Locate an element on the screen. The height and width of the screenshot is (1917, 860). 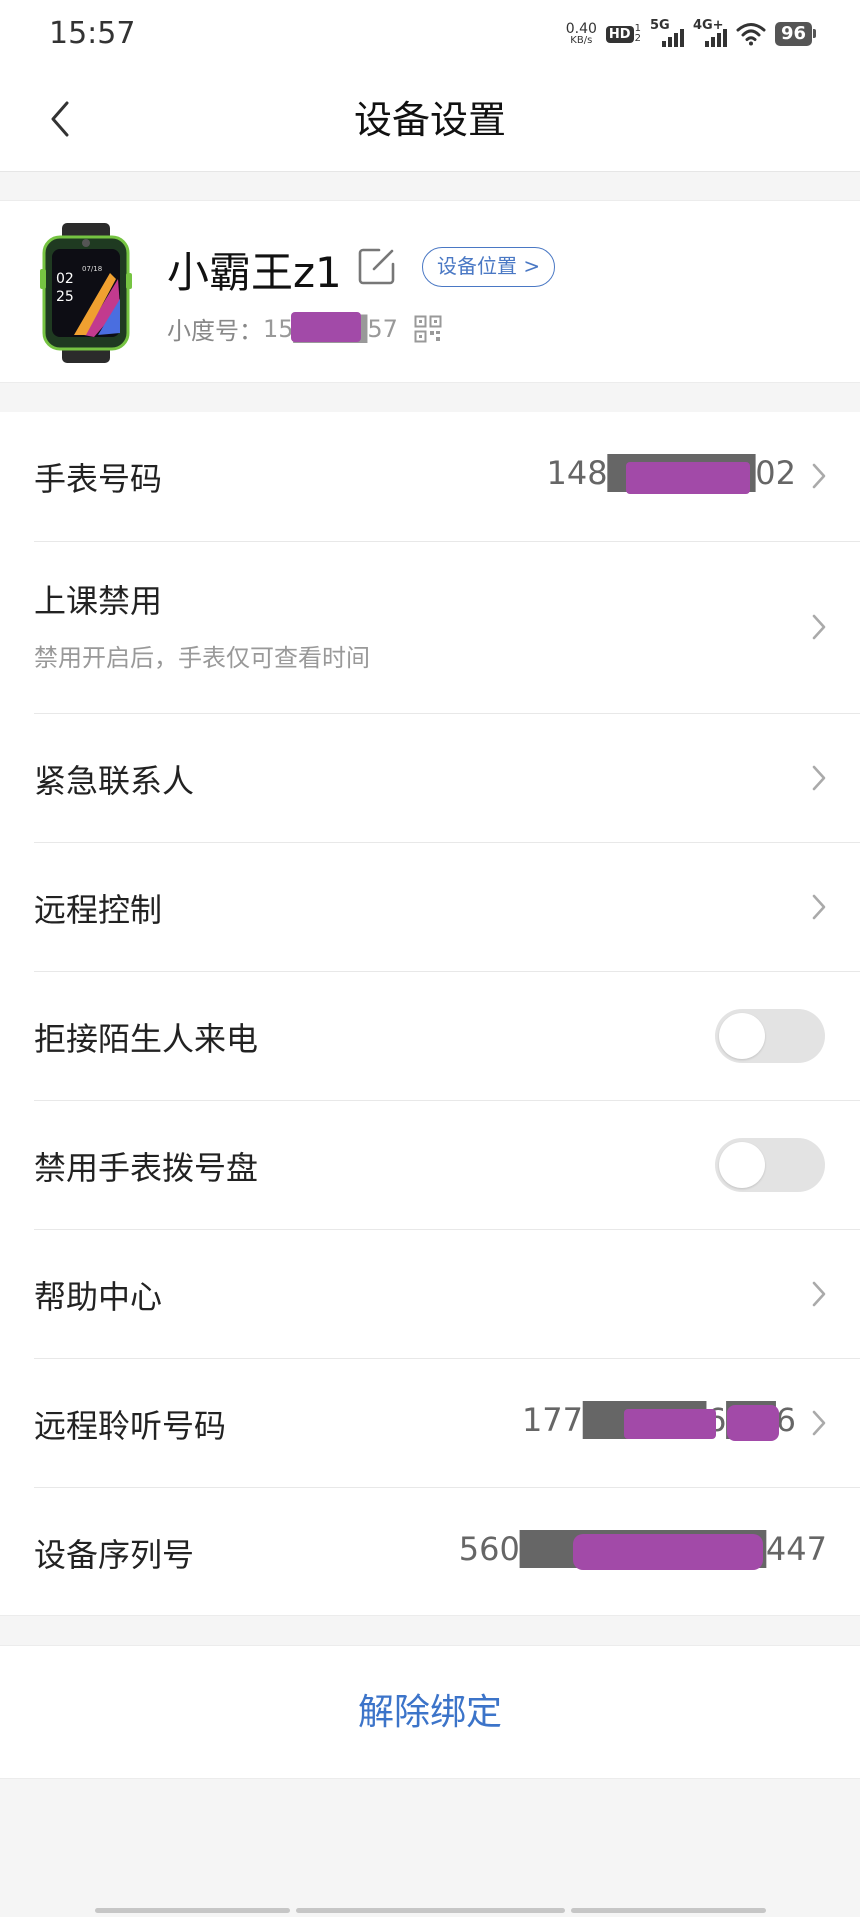
status-bar: 15:57 0.40 KB/s HD 1 2 5G 4G+ 96 is located at coordinates (430, 34).